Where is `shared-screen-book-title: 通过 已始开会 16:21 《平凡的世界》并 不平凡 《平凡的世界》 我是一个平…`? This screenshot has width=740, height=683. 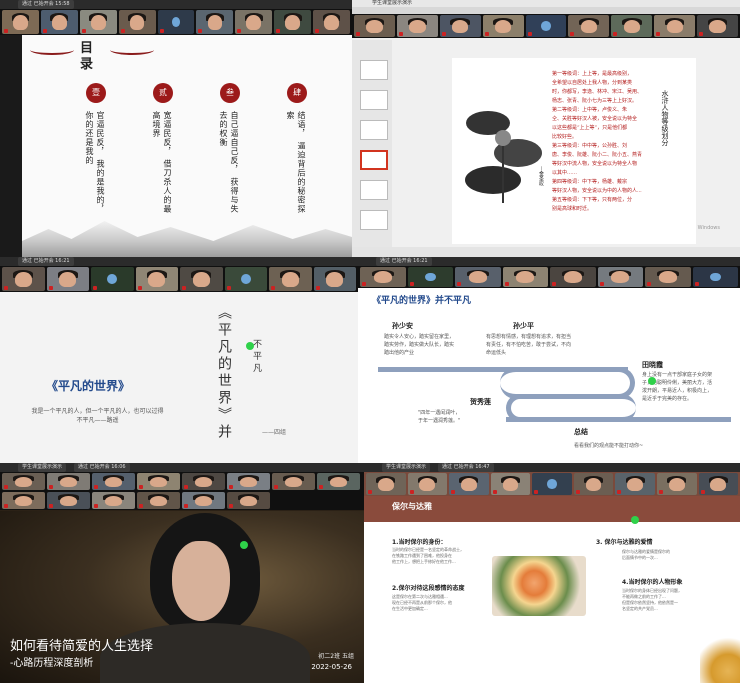 shared-screen-book-title: 通过 已始开会 16:21 《平凡的世界》并 不平凡 《平凡的世界》 我是一个平… is located at coordinates (179, 360).